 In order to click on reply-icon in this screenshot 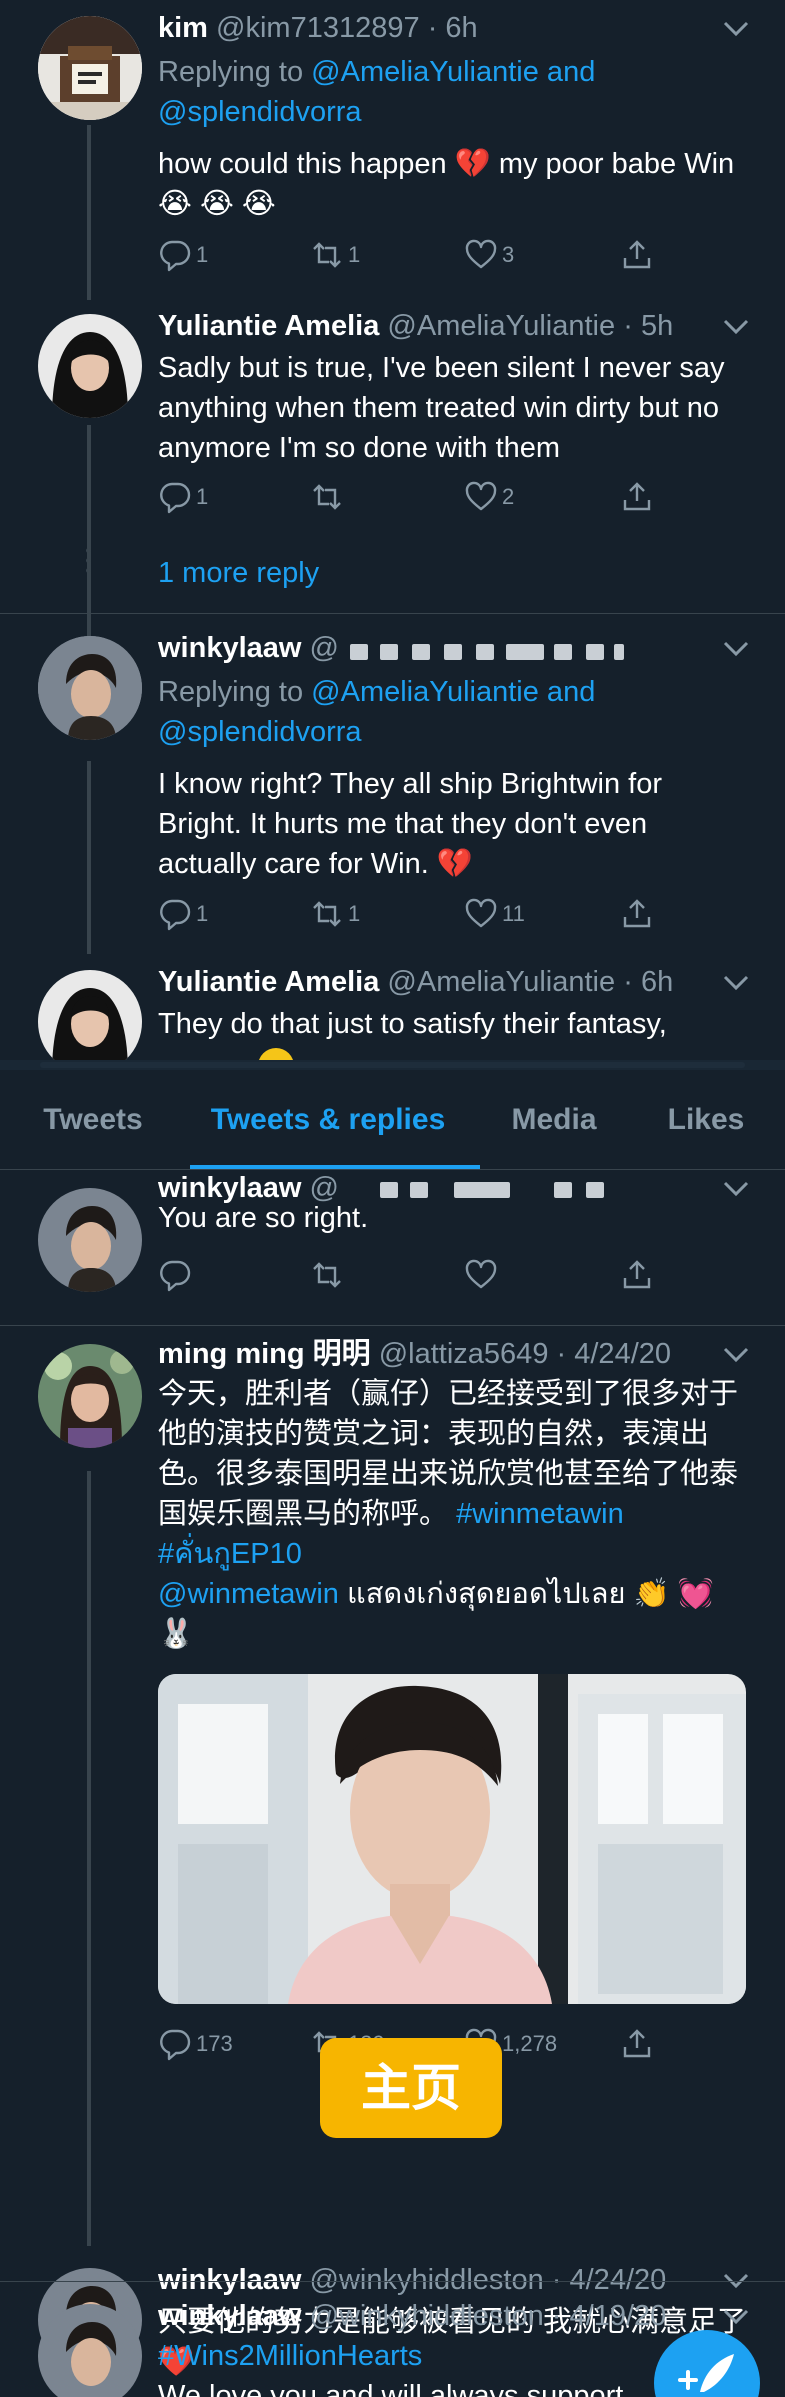, I will do `click(175, 2045)`.